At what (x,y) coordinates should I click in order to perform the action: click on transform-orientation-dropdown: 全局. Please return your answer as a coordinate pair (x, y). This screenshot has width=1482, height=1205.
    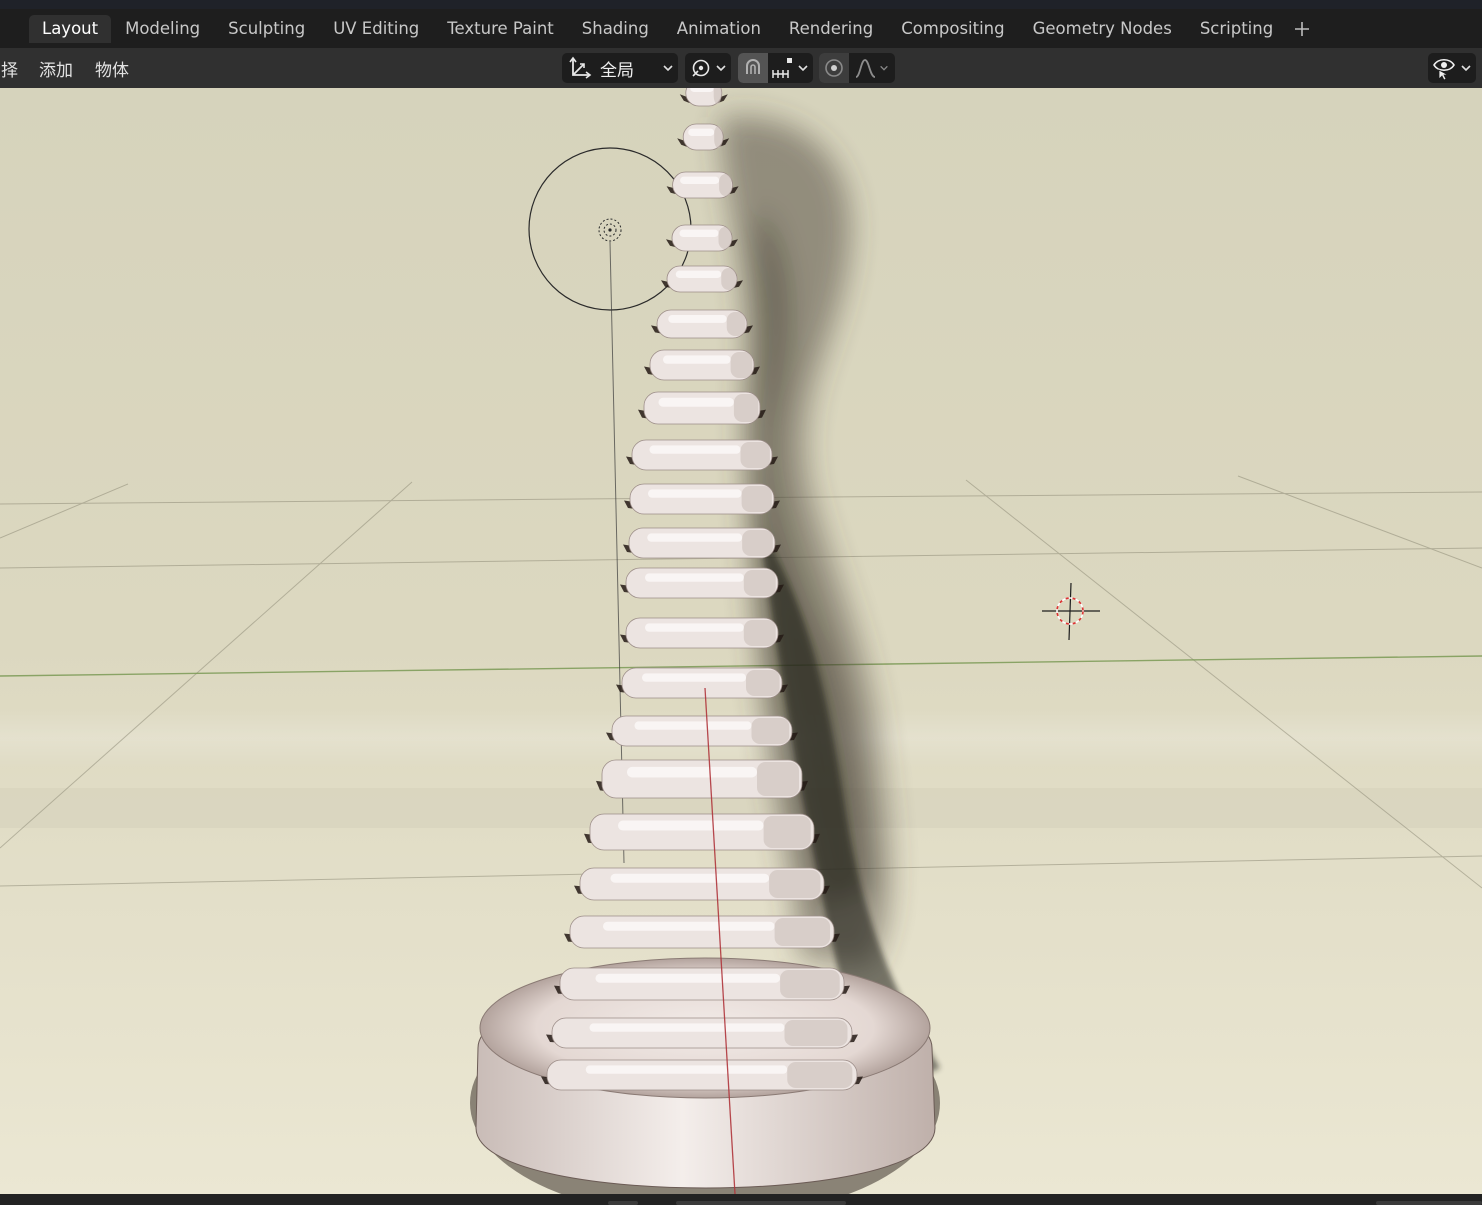
    Looking at the image, I should click on (620, 68).